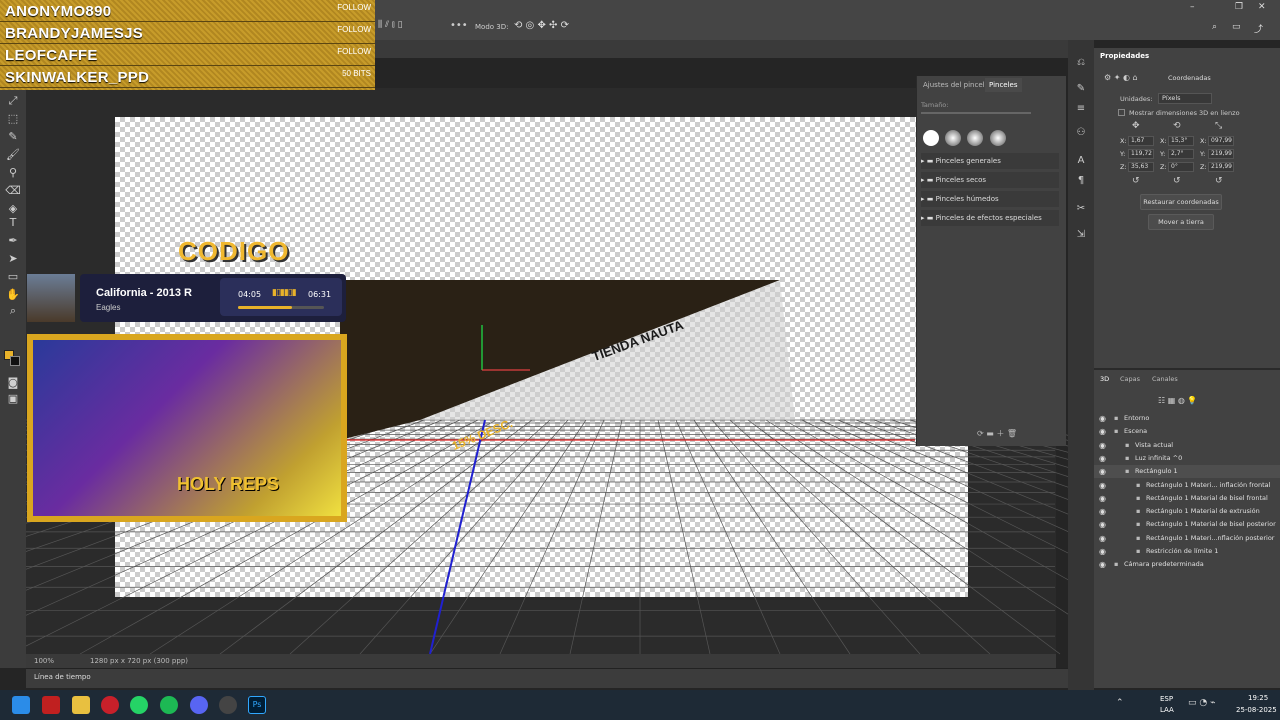  What do you see at coordinates (1081, 109) in the screenshot?
I see `adjustments-icon: ≡` at bounding box center [1081, 109].